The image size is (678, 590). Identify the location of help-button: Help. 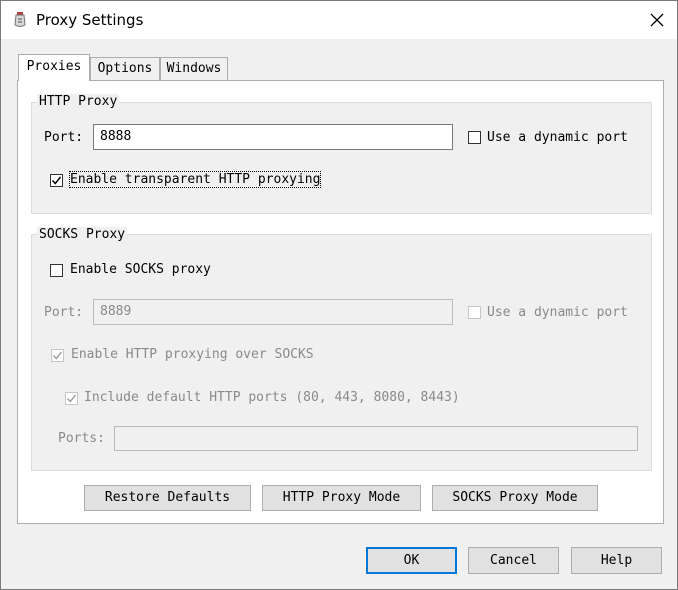
(616, 560).